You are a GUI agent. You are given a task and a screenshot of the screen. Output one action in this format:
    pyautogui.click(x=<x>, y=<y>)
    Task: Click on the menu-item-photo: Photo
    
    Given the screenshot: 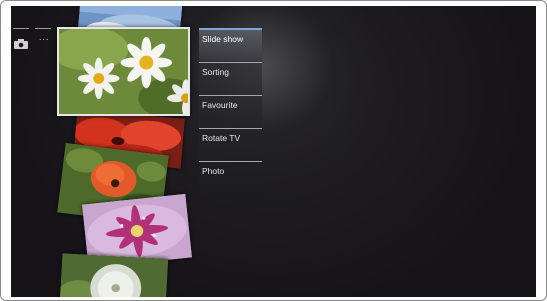 What is the action you would take?
    pyautogui.click(x=230, y=177)
    